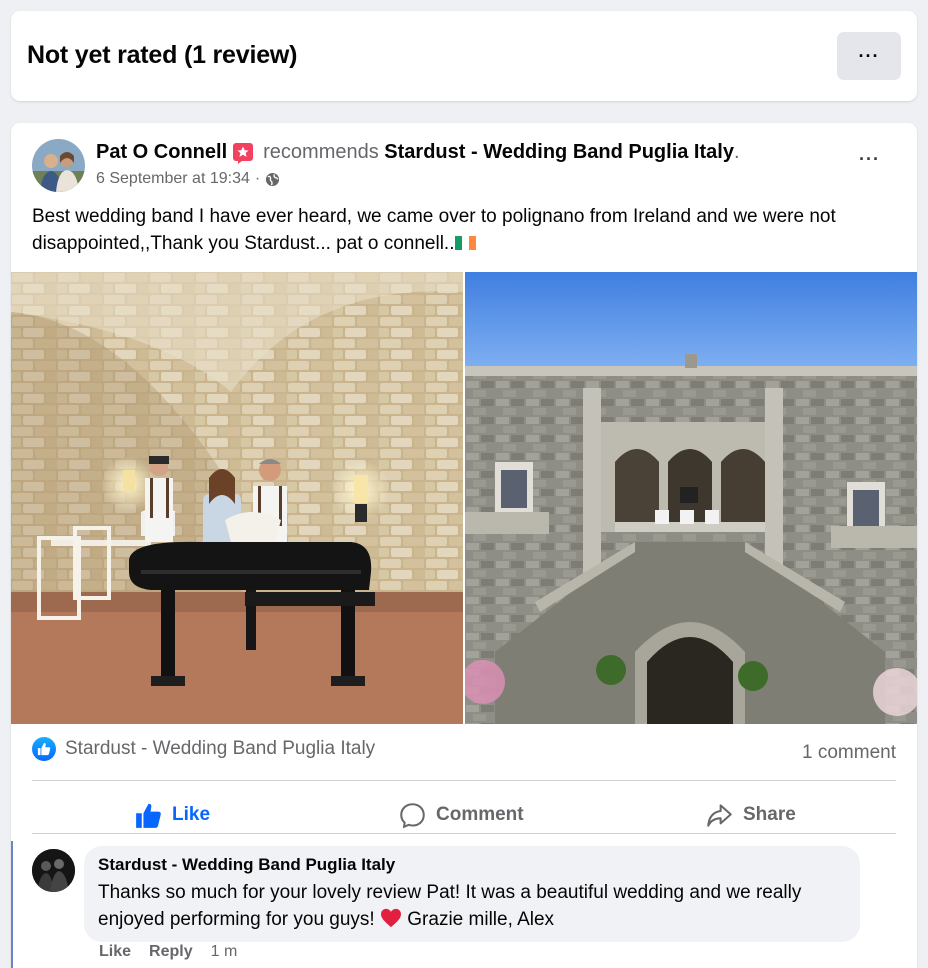  What do you see at coordinates (12, 904) in the screenshot?
I see `comment-thread-indicator` at bounding box center [12, 904].